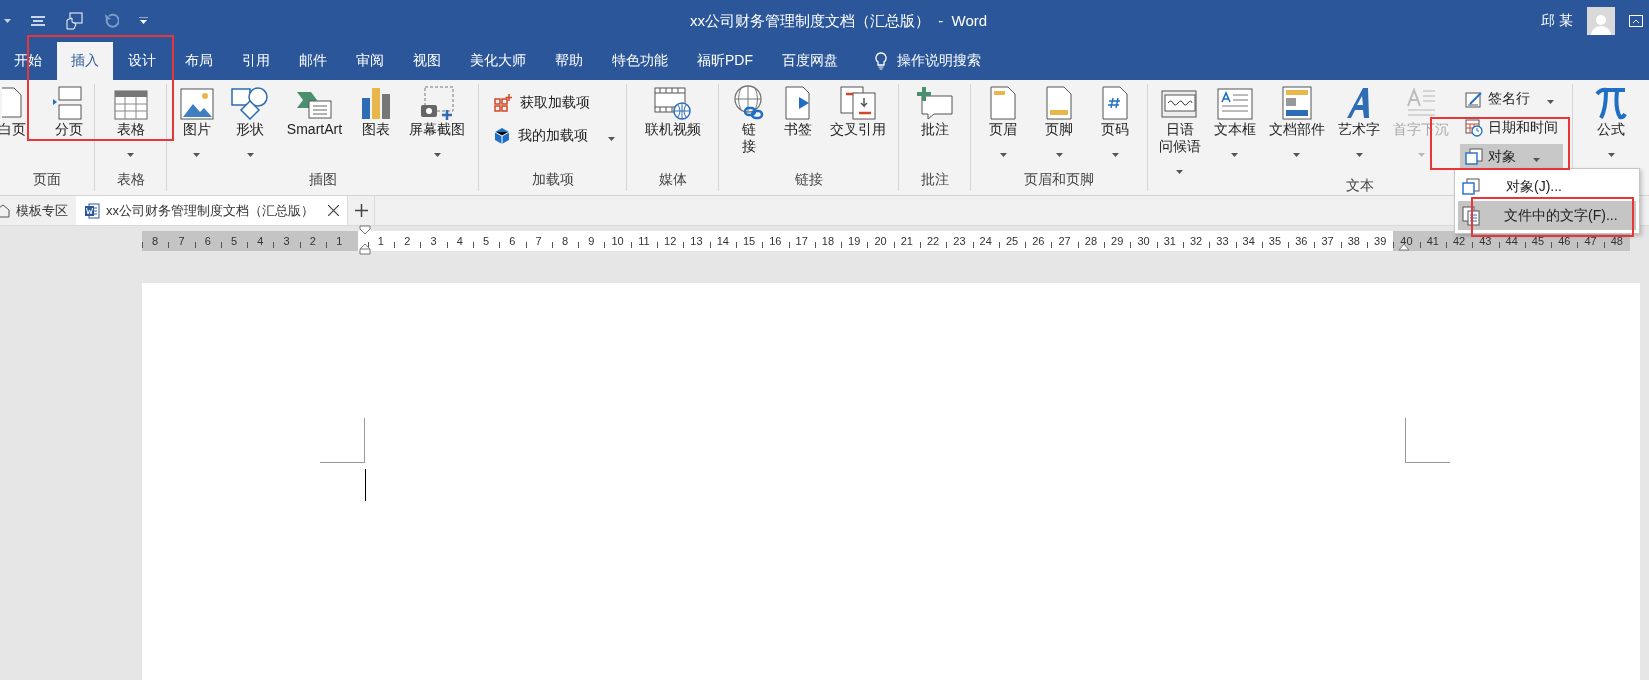  Describe the element at coordinates (1234, 124) in the screenshot. I see `ribbon-button: 文本框` at that location.